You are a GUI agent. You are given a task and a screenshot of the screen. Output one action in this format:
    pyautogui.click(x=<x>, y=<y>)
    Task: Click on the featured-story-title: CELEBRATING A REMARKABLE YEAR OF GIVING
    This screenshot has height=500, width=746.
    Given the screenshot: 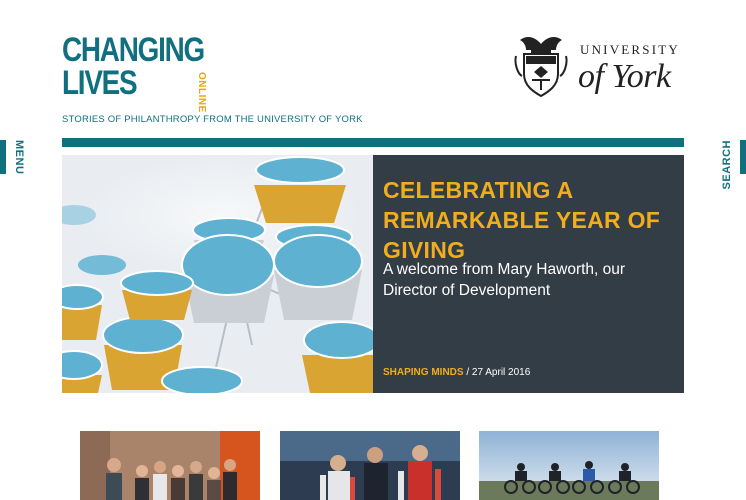 What is the action you would take?
    pyautogui.click(x=528, y=220)
    